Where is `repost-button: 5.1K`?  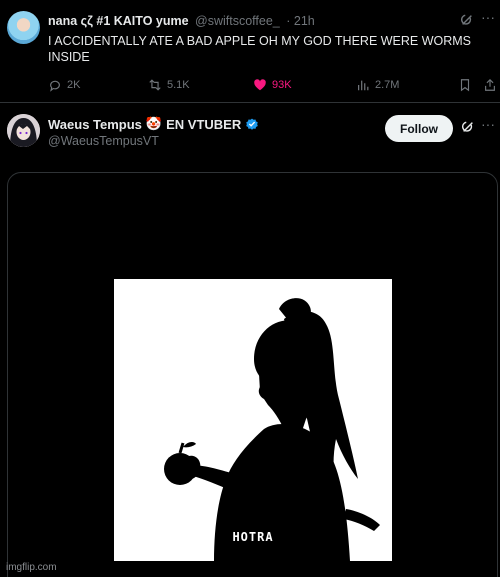
repost-button: 5.1K is located at coordinates (169, 85).